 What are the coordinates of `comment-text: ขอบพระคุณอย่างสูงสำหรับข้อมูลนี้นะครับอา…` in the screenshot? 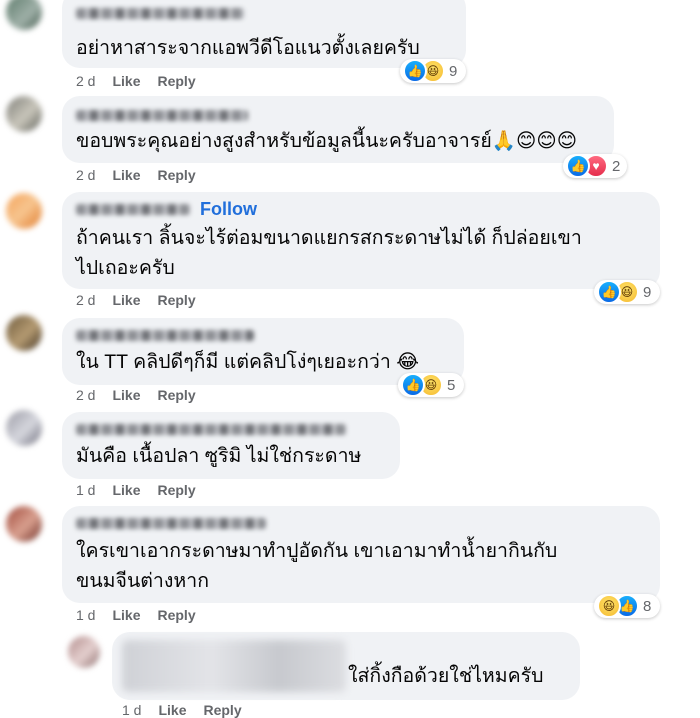 It's located at (327, 141).